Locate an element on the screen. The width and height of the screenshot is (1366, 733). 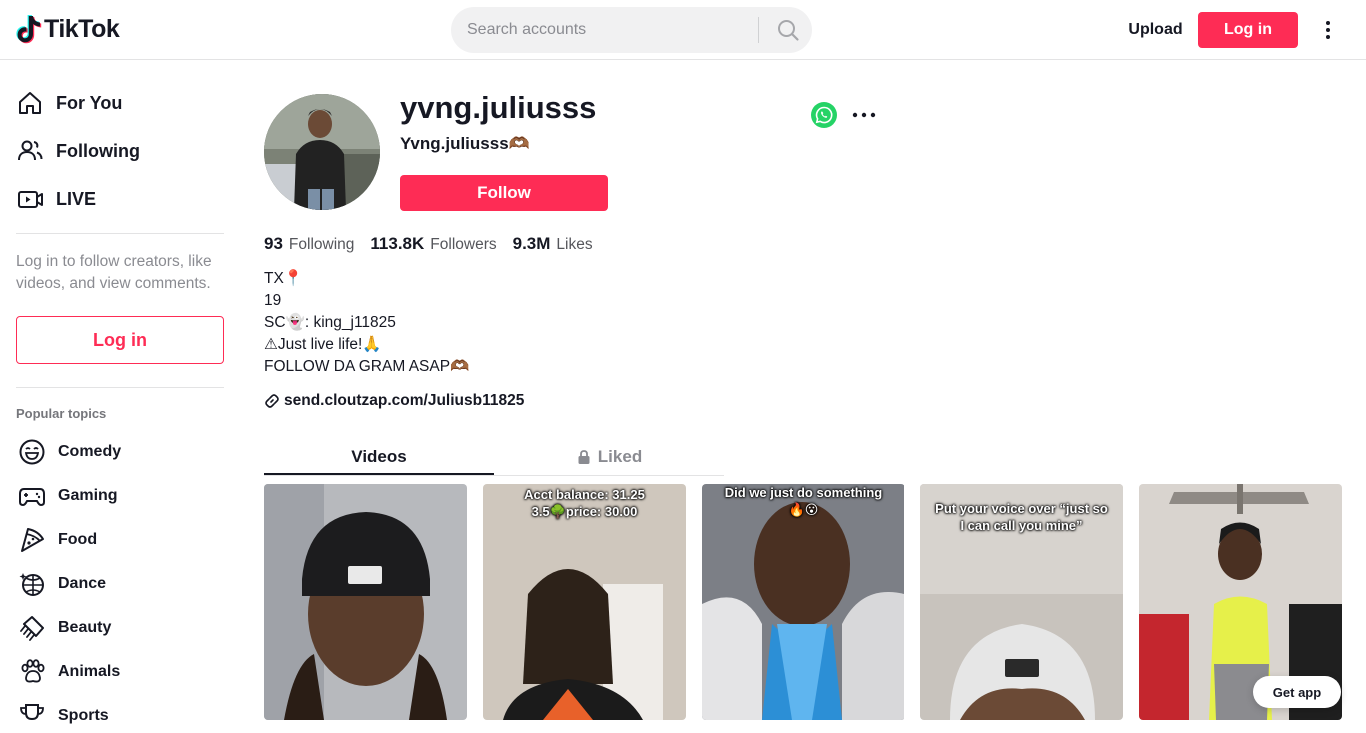
profile-nickname: Yvng.juliusss🫶🏾 is located at coordinates (465, 143).